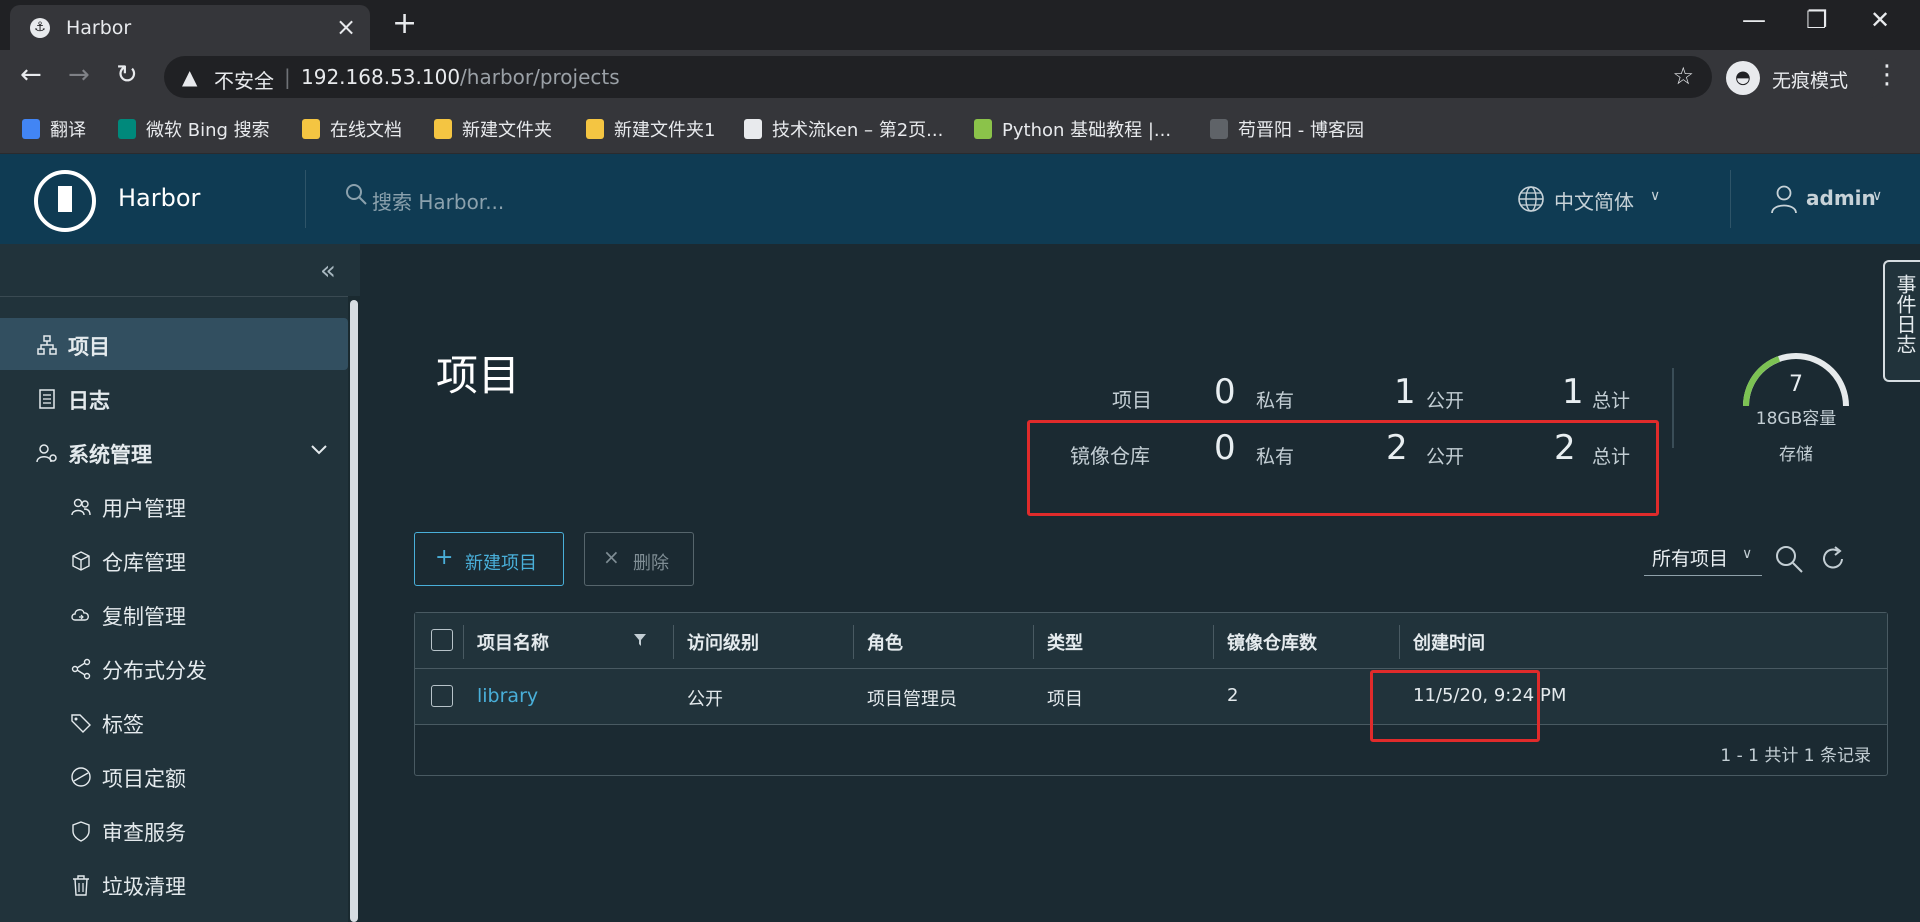 This screenshot has height=922, width=1920. I want to click on sidebar-item-labels: 标签, so click(174, 722).